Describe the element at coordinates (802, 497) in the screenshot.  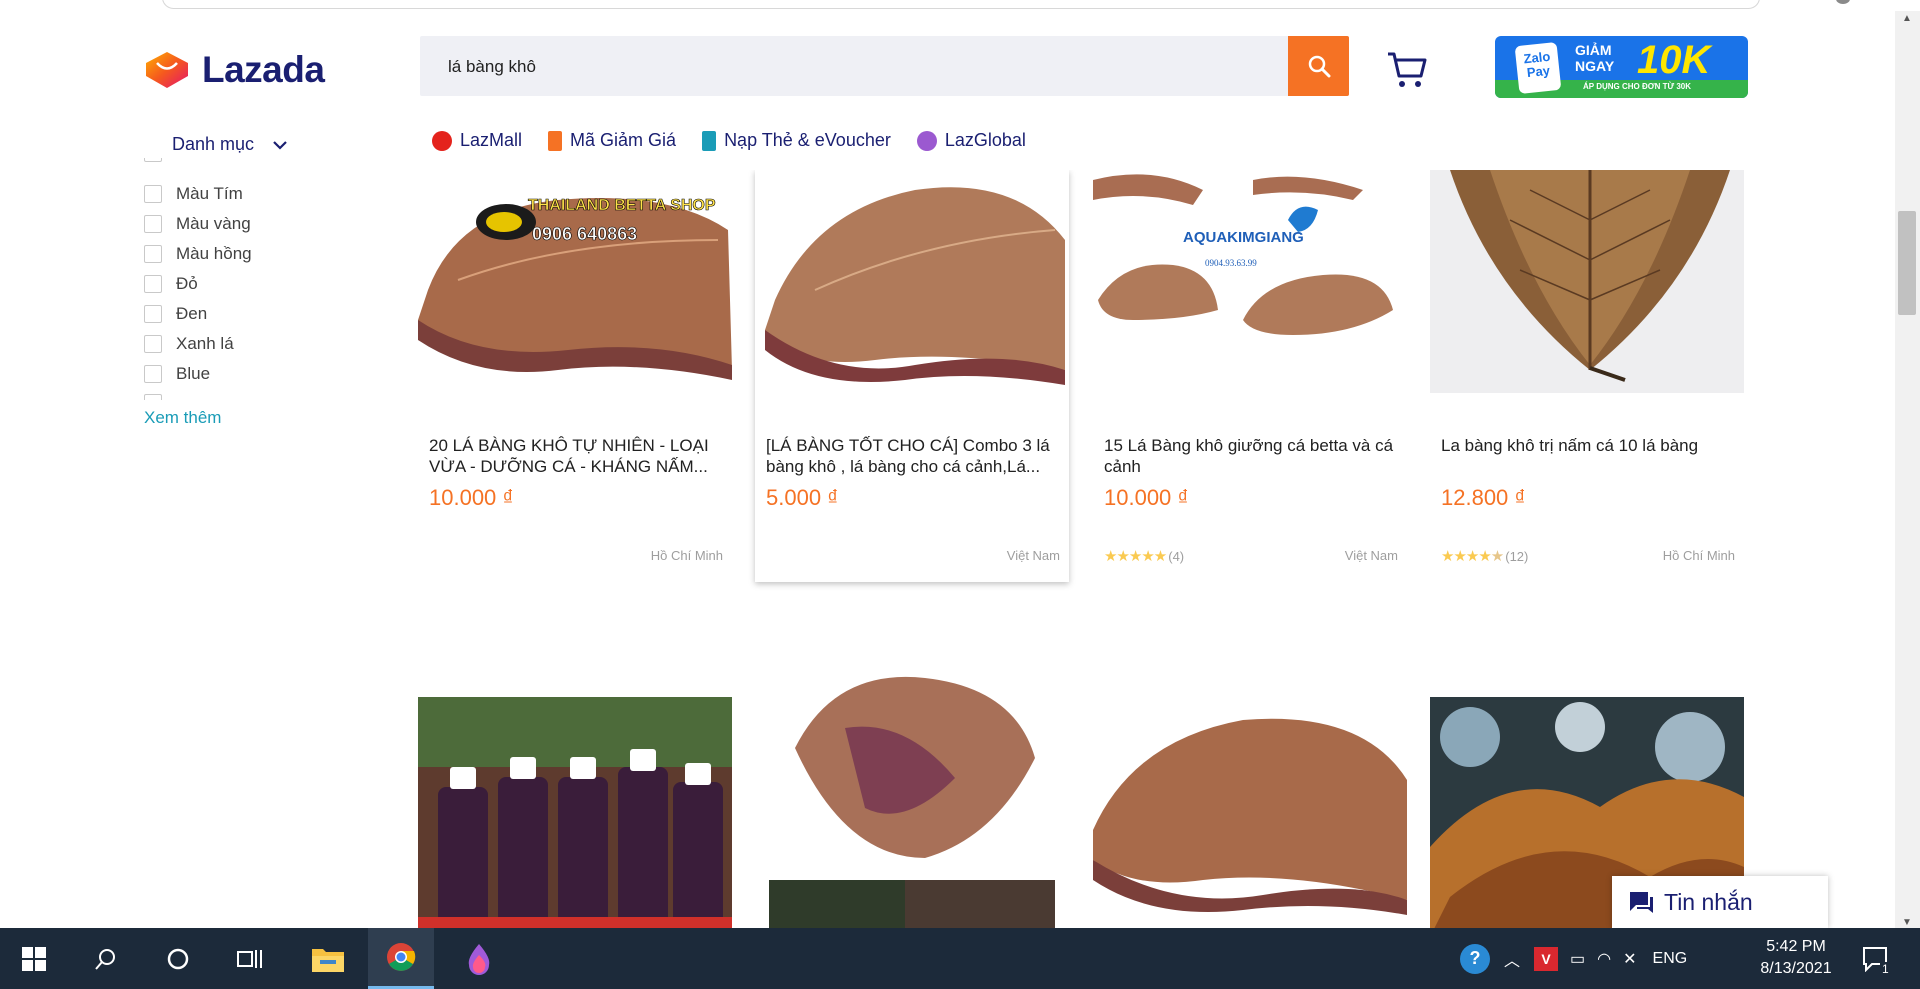
I see `product-price: 5.000 ₫` at that location.